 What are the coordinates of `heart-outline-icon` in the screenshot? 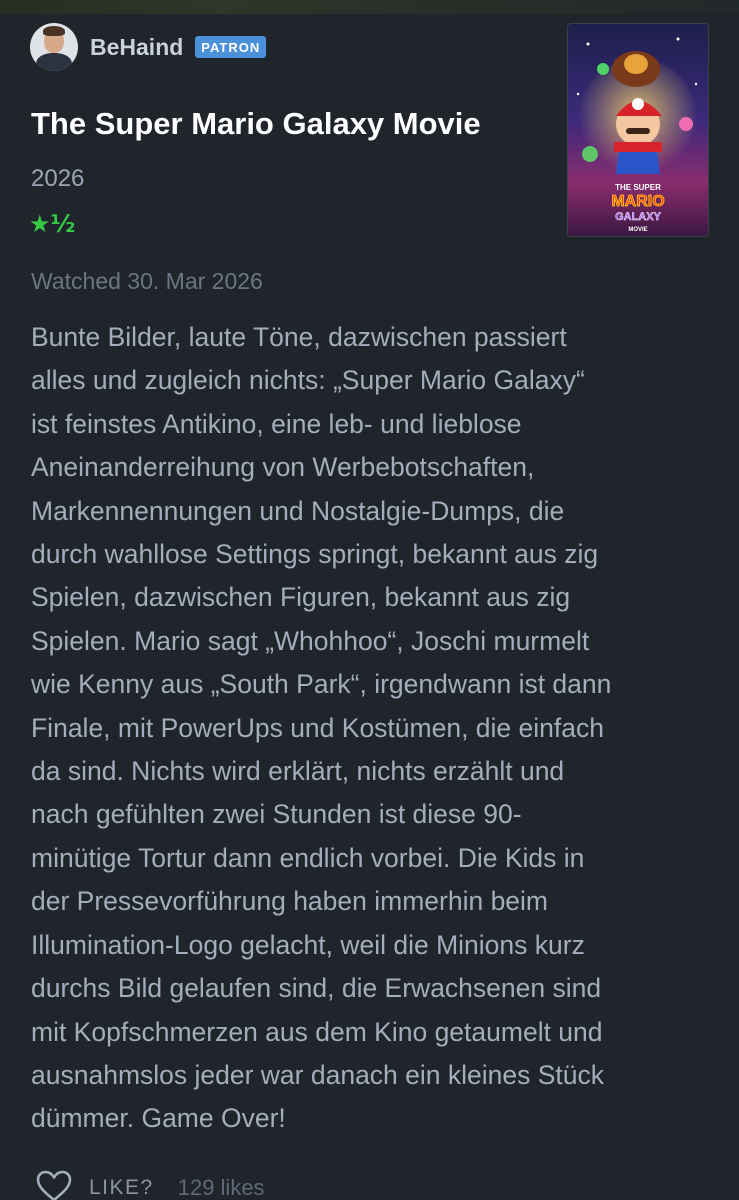 It's located at (54, 1184).